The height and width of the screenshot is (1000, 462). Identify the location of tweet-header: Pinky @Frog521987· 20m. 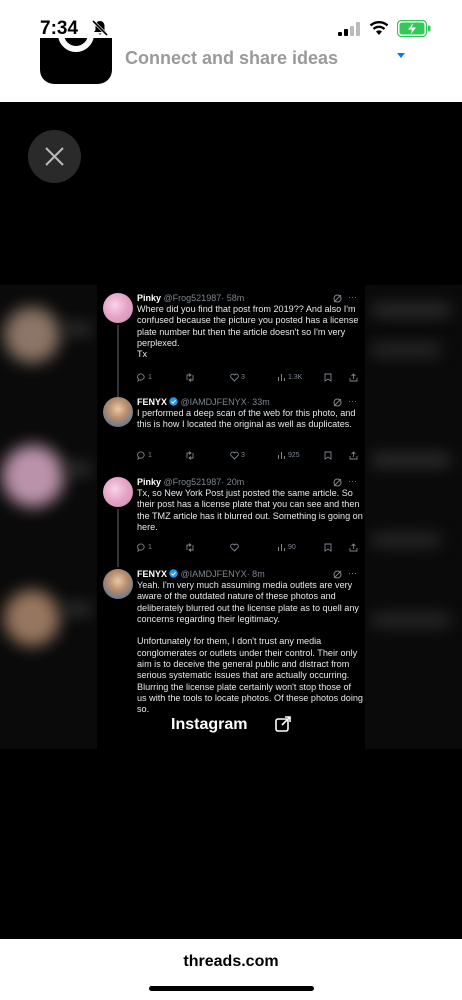
(190, 482).